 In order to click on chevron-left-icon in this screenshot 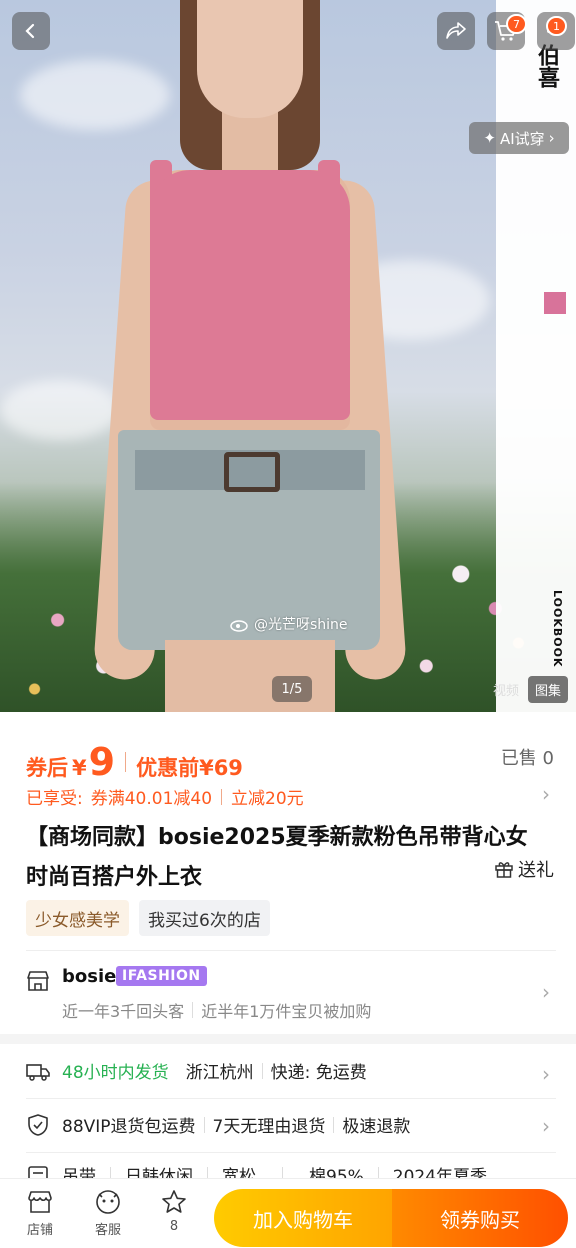, I will do `click(30, 31)`.